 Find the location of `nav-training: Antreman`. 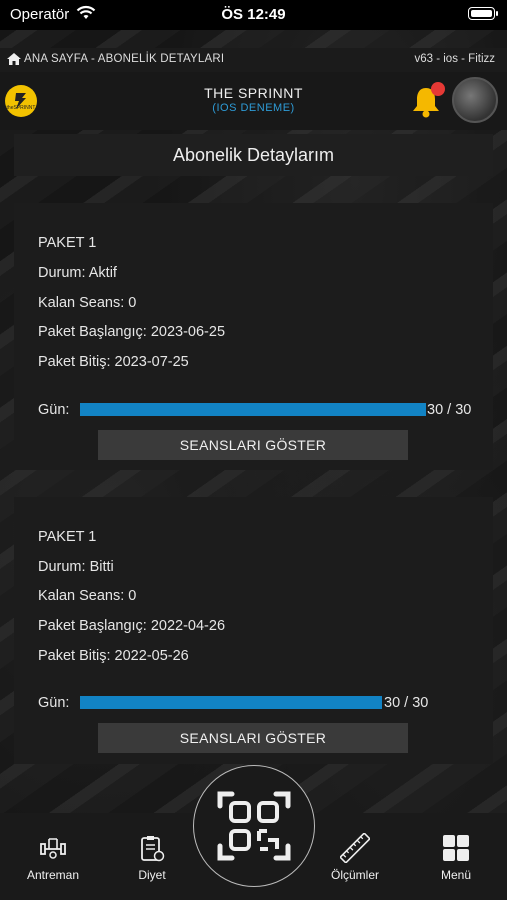

nav-training: Antreman is located at coordinates (53, 857).